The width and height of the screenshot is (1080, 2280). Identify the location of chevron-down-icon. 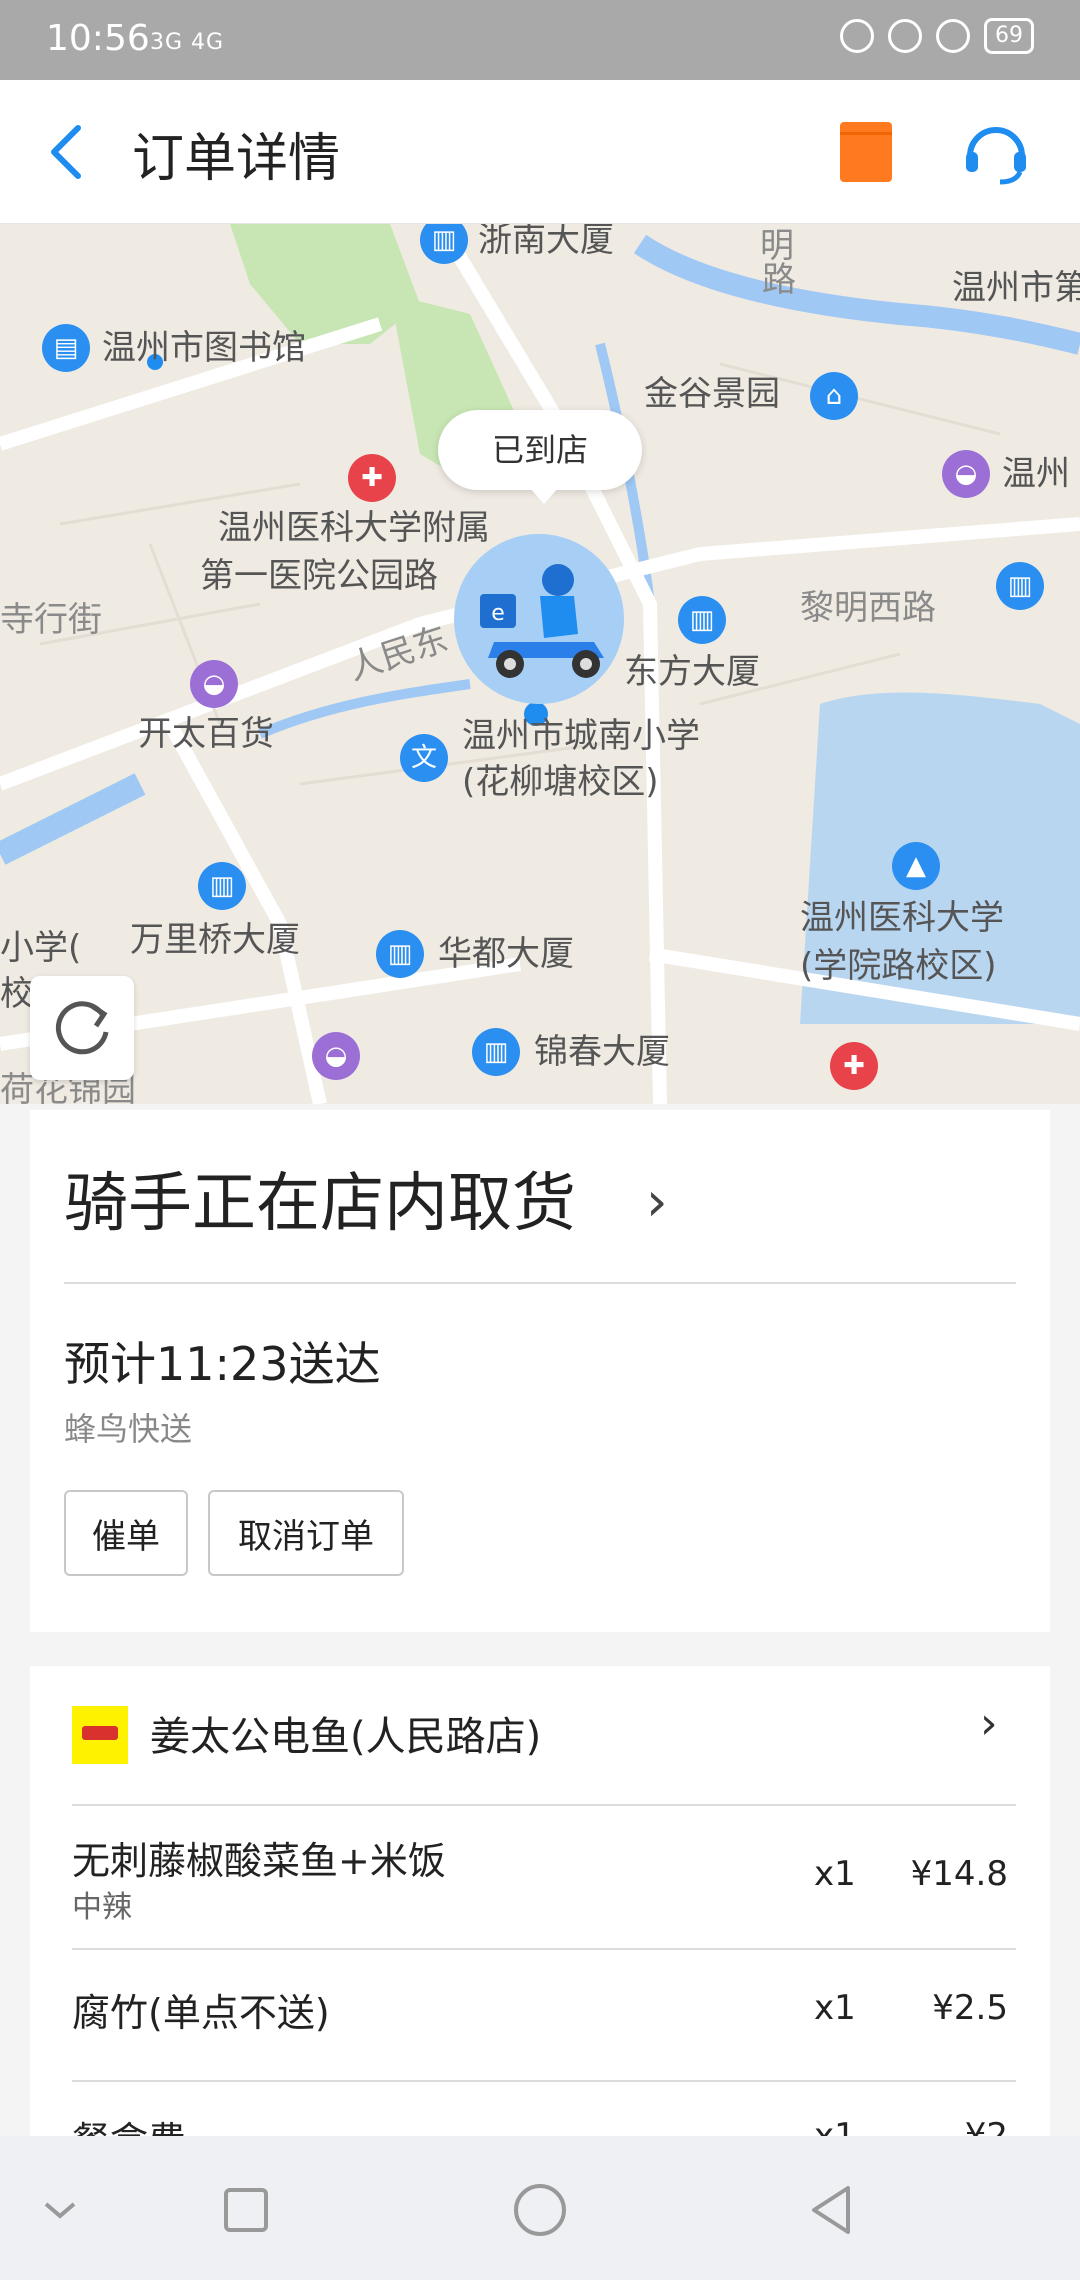
(60, 2210).